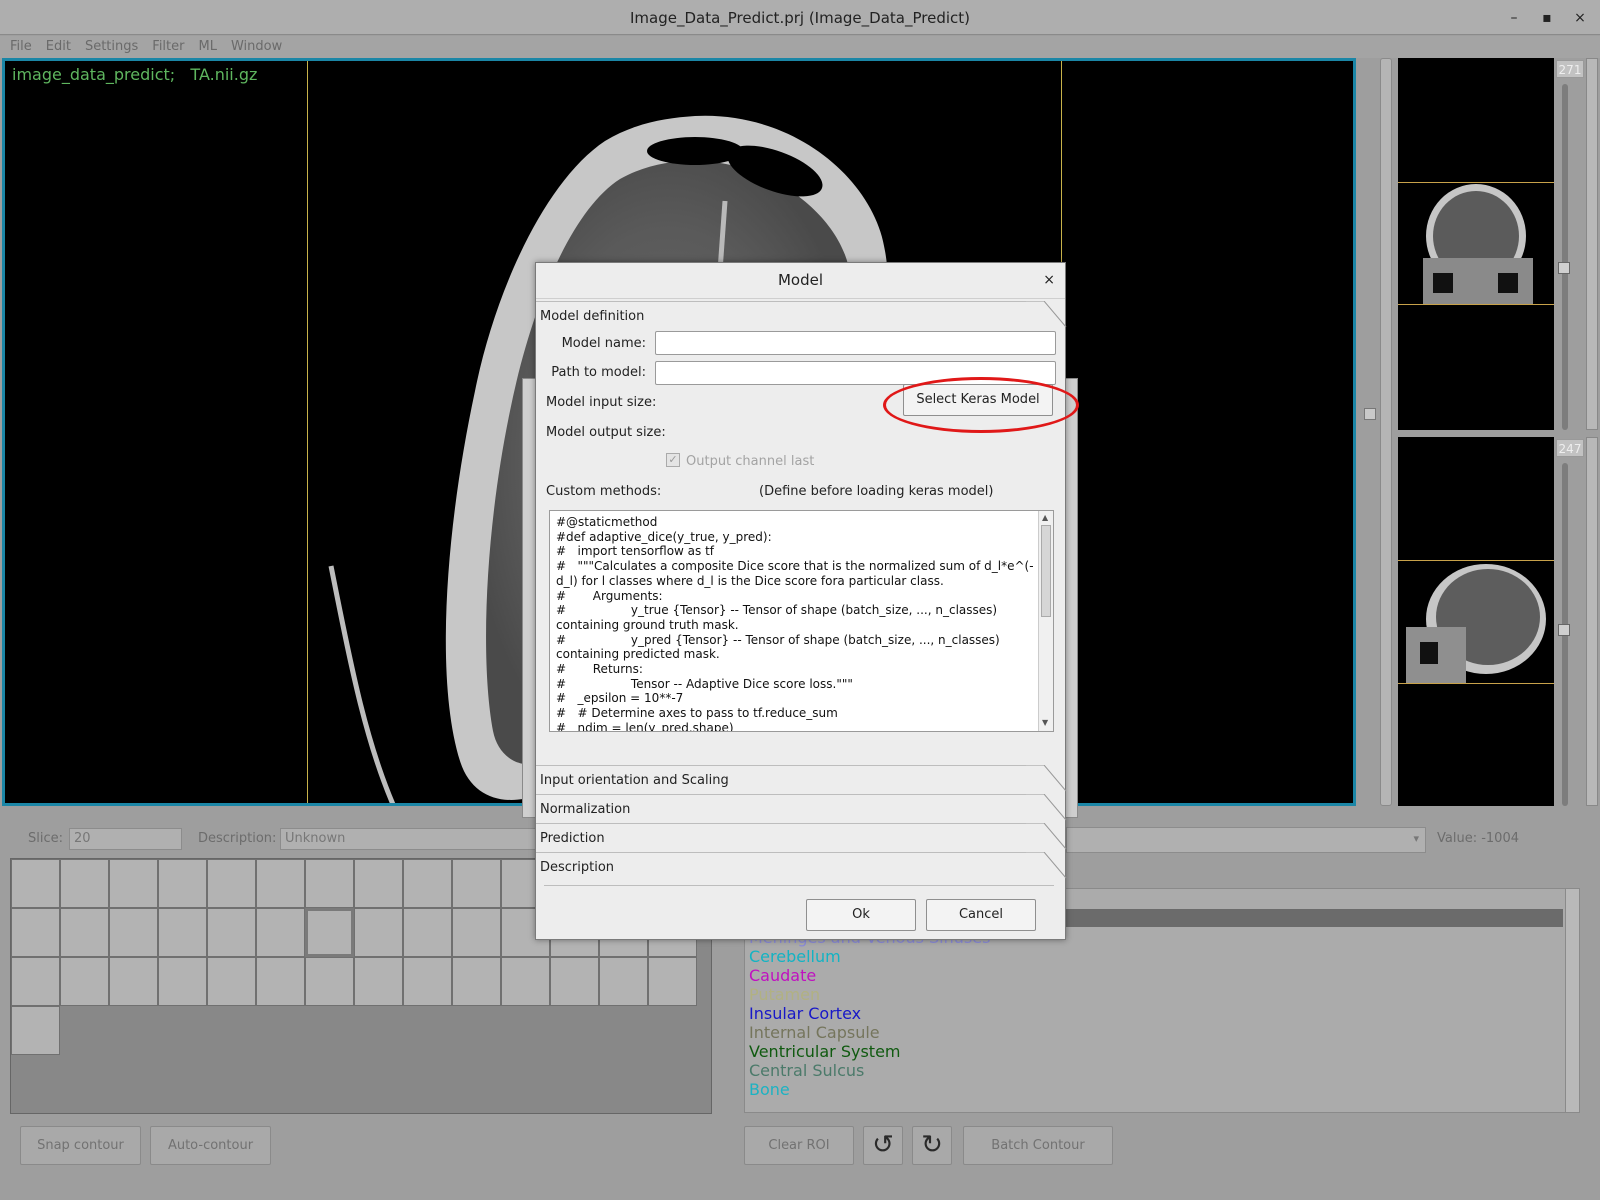 The height and width of the screenshot is (1200, 1600). What do you see at coordinates (1570, 69) in the screenshot?
I see `coronal-slice-number: 271` at bounding box center [1570, 69].